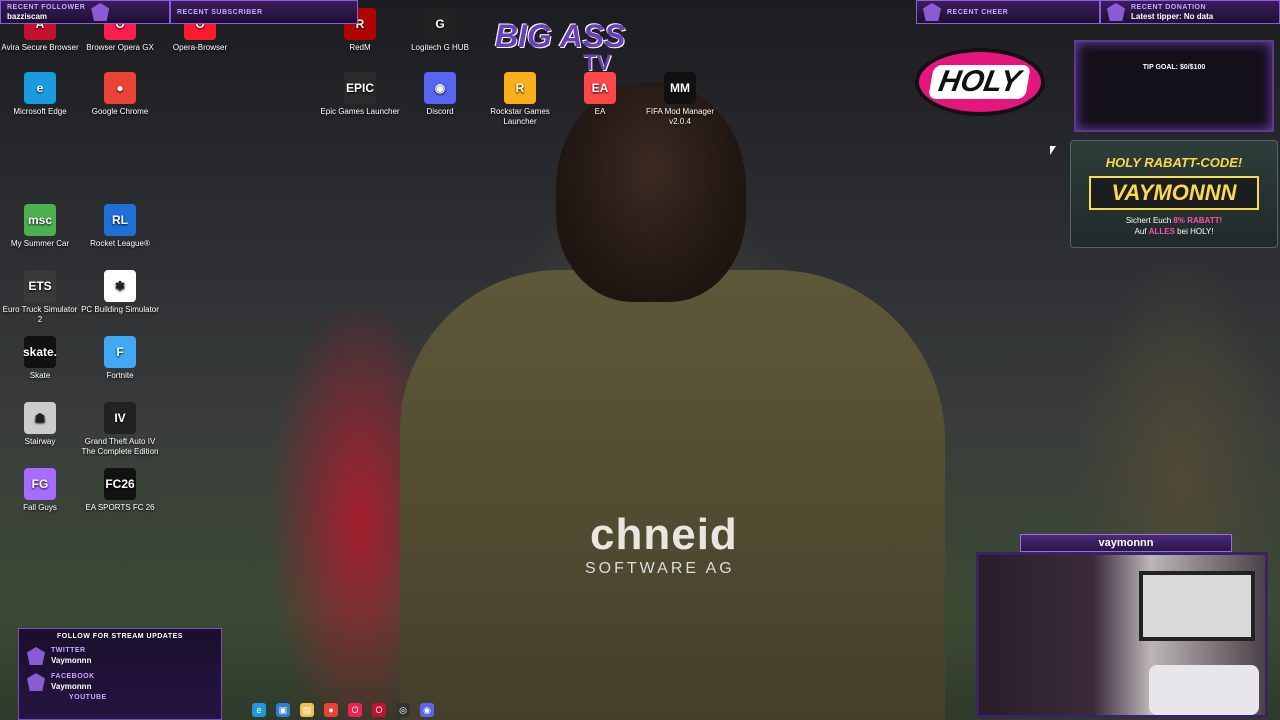 Image resolution: width=1280 pixels, height=720 pixels. What do you see at coordinates (120, 636) in the screenshot?
I see `follow-header: FOLLOW FOR STREAM UPDATES` at bounding box center [120, 636].